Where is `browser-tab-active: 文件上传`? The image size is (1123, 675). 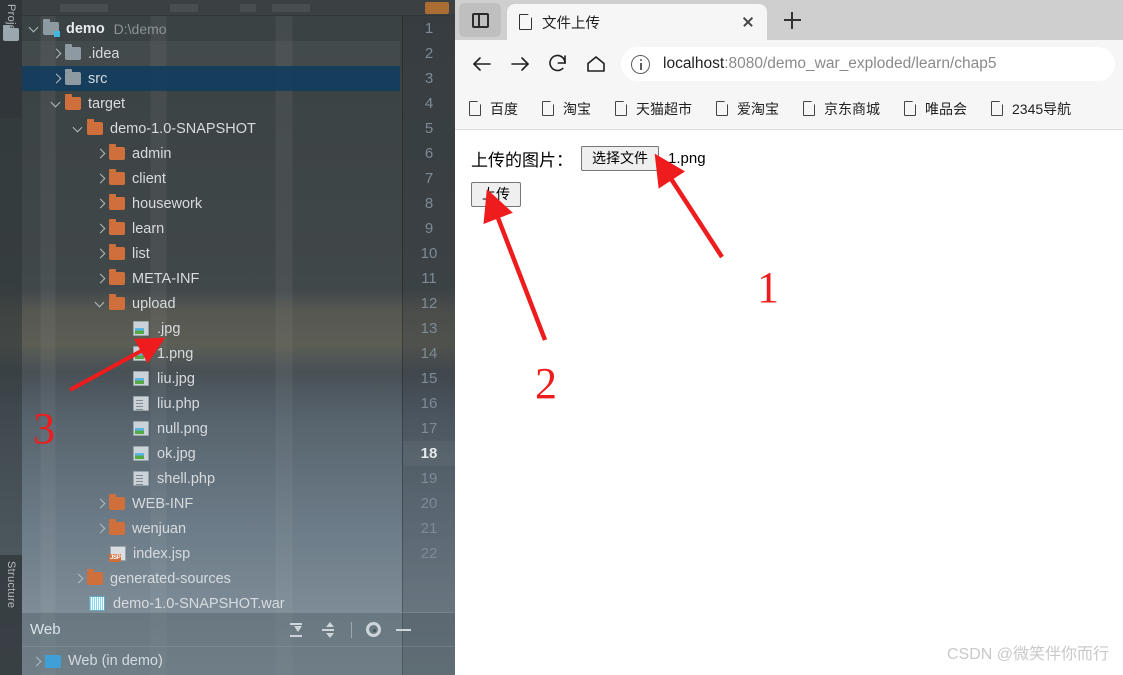 browser-tab-active: 文件上传 is located at coordinates (637, 22).